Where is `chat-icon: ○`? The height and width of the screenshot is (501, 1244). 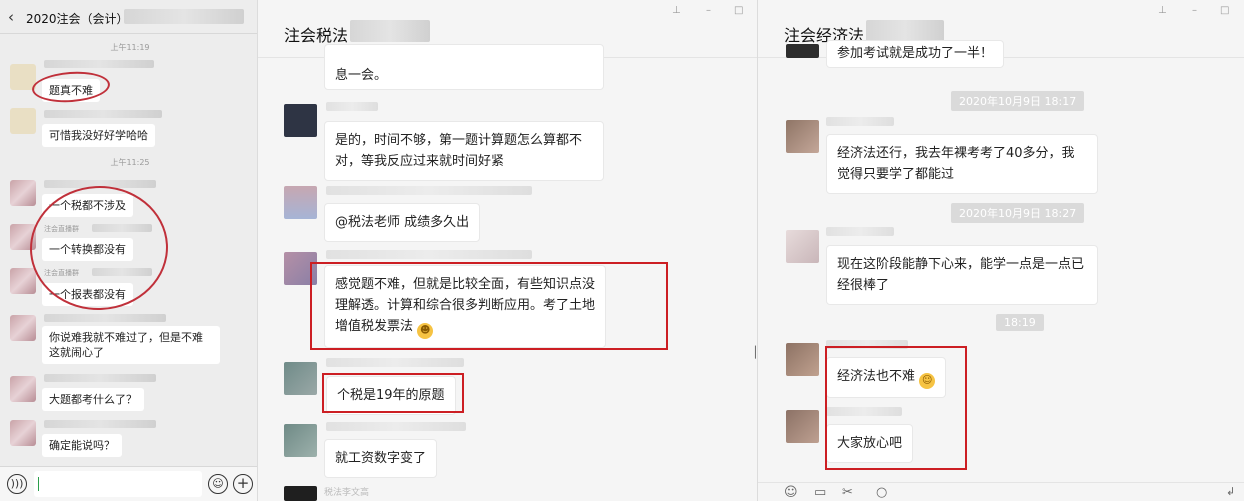
chat-icon: ○ is located at coordinates (881, 492).